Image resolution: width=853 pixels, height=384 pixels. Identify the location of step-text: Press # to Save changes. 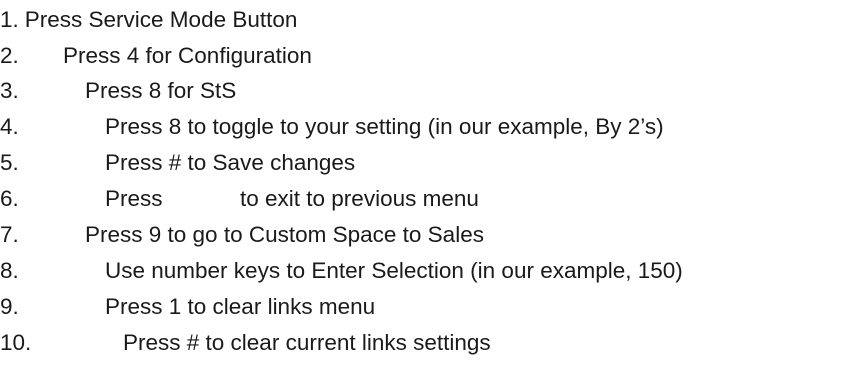
(230, 162).